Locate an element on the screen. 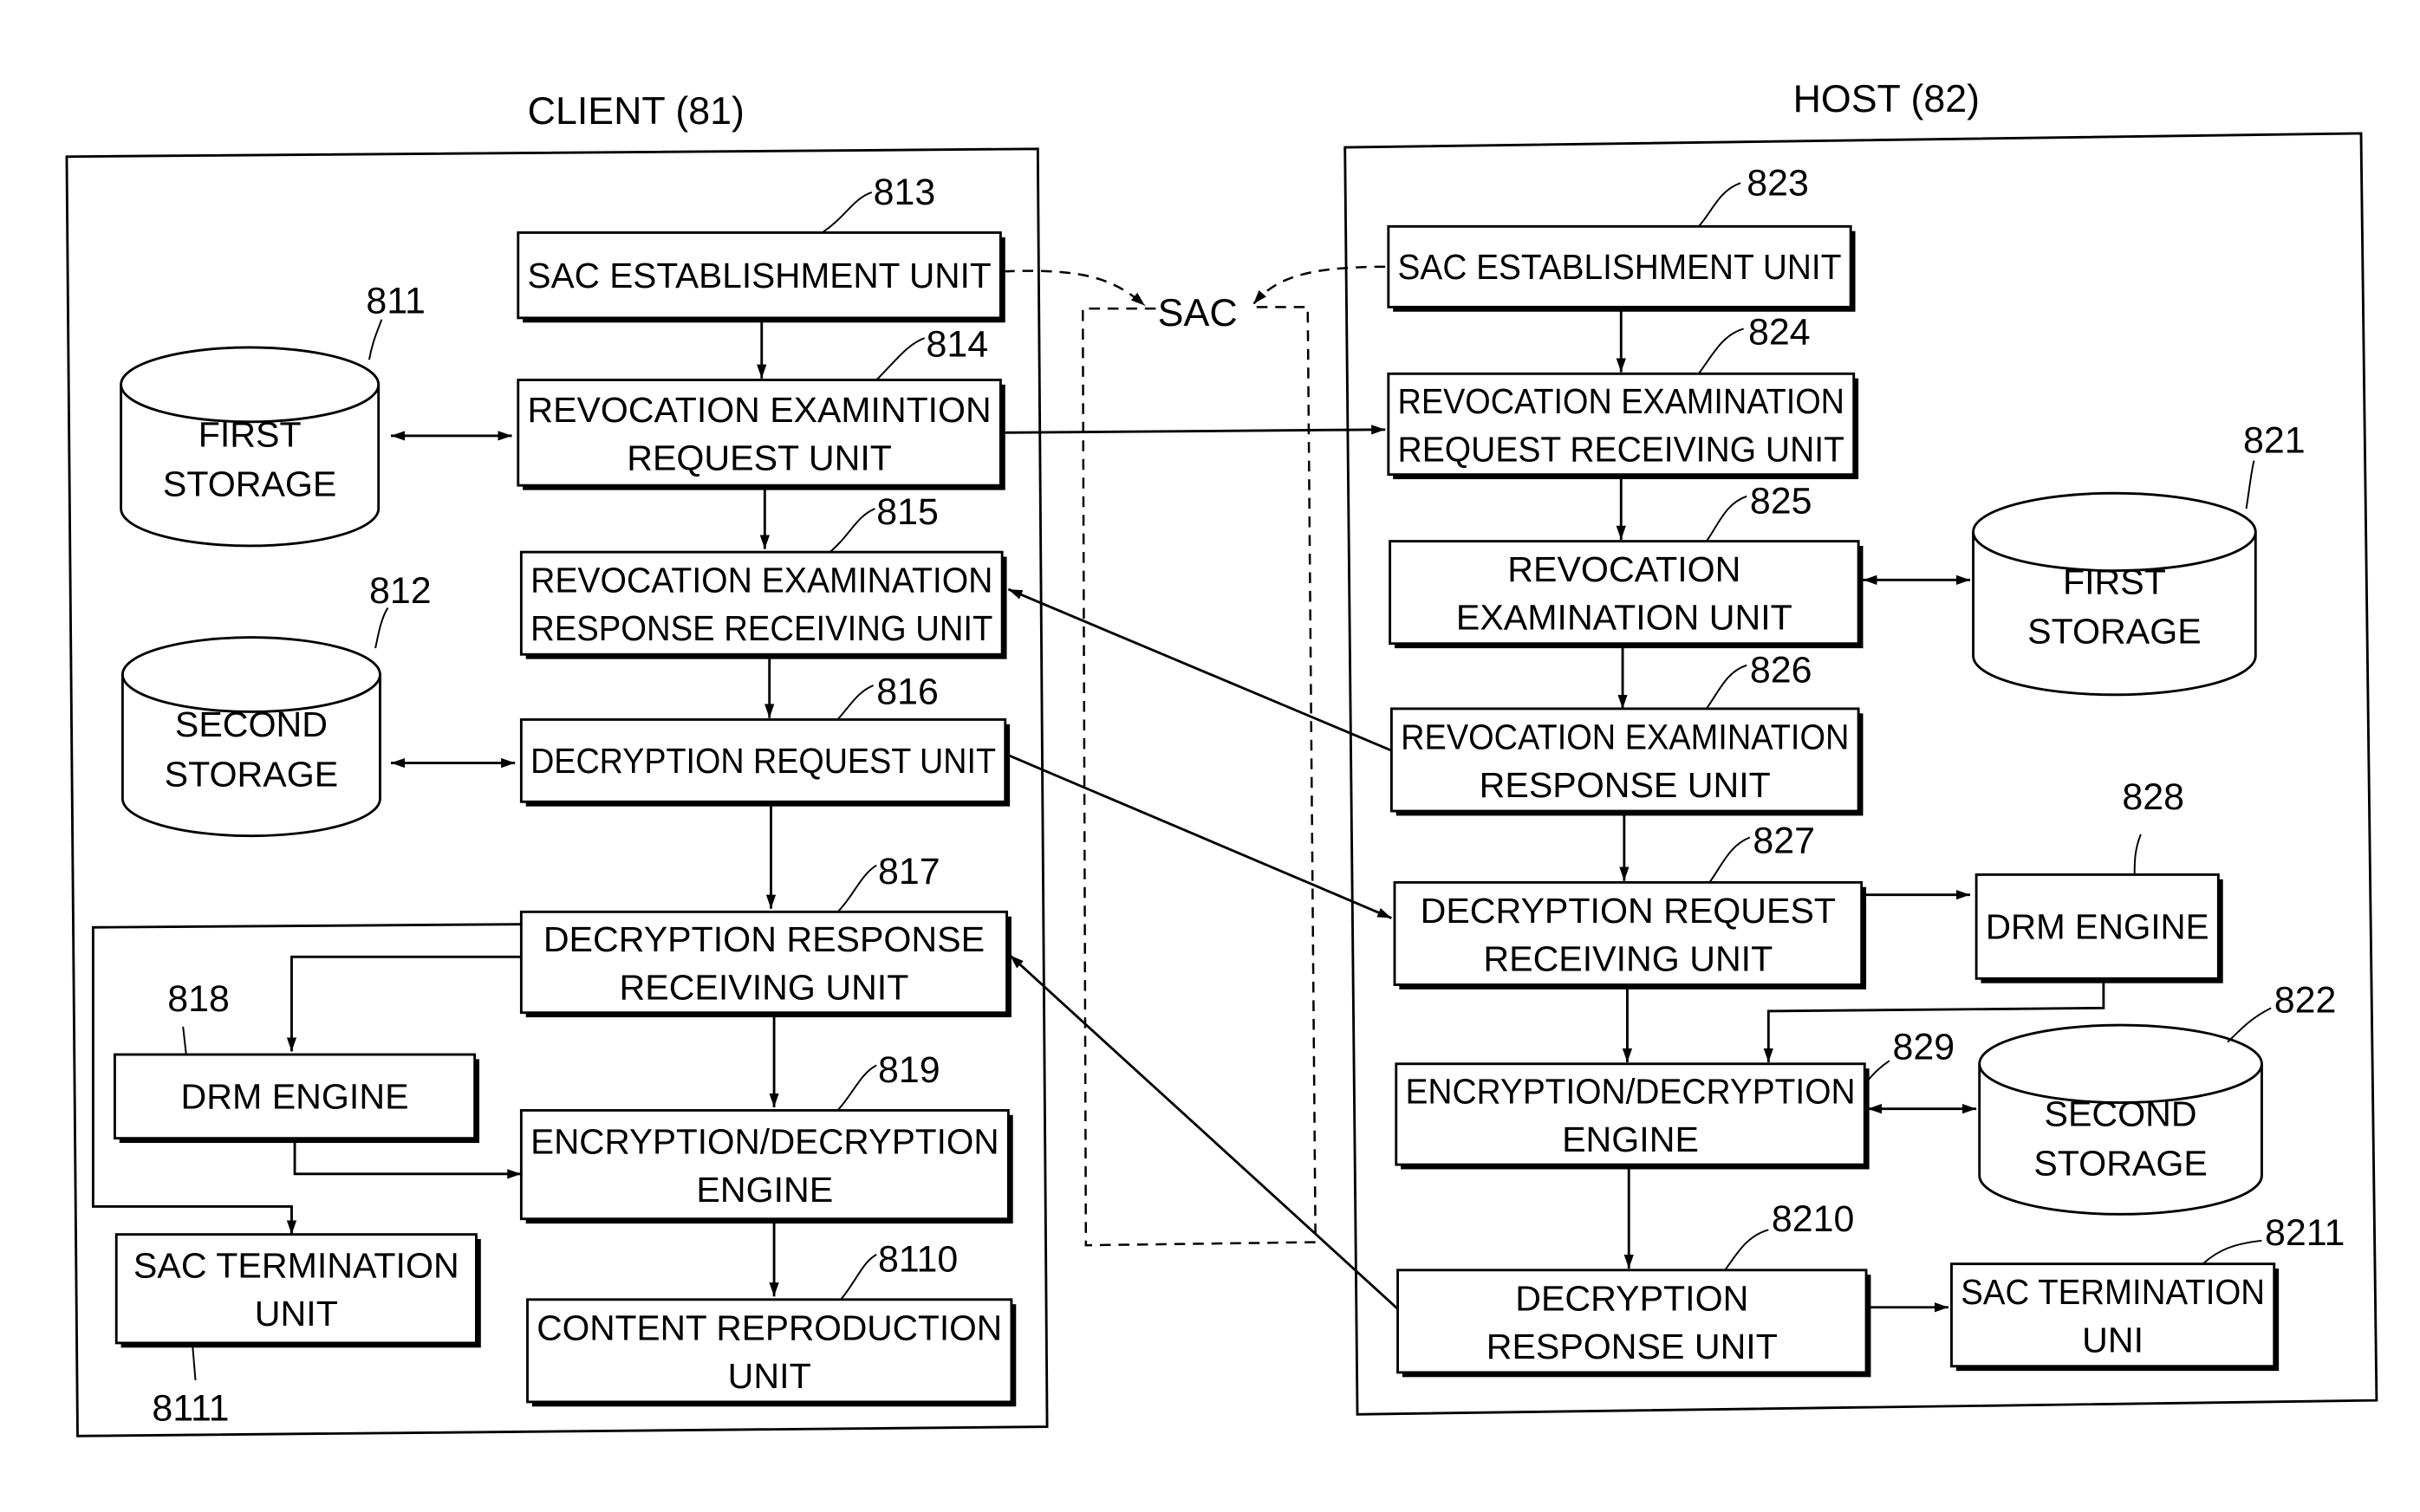  reference-number: 821 is located at coordinates (2274, 441).